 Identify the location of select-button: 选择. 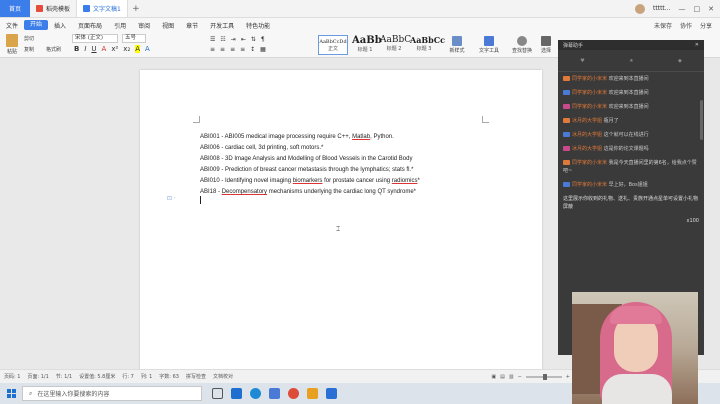
(546, 45).